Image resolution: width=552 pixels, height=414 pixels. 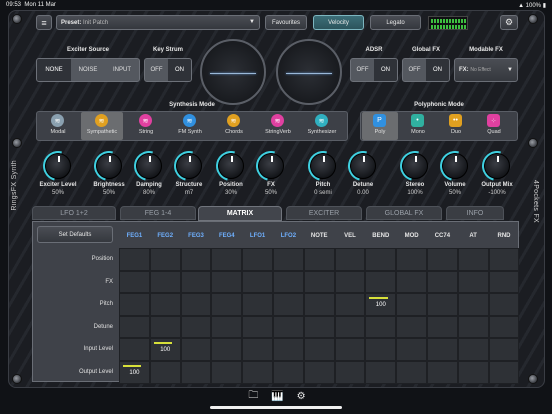 I want to click on velocity-button: Velocity, so click(x=338, y=22).